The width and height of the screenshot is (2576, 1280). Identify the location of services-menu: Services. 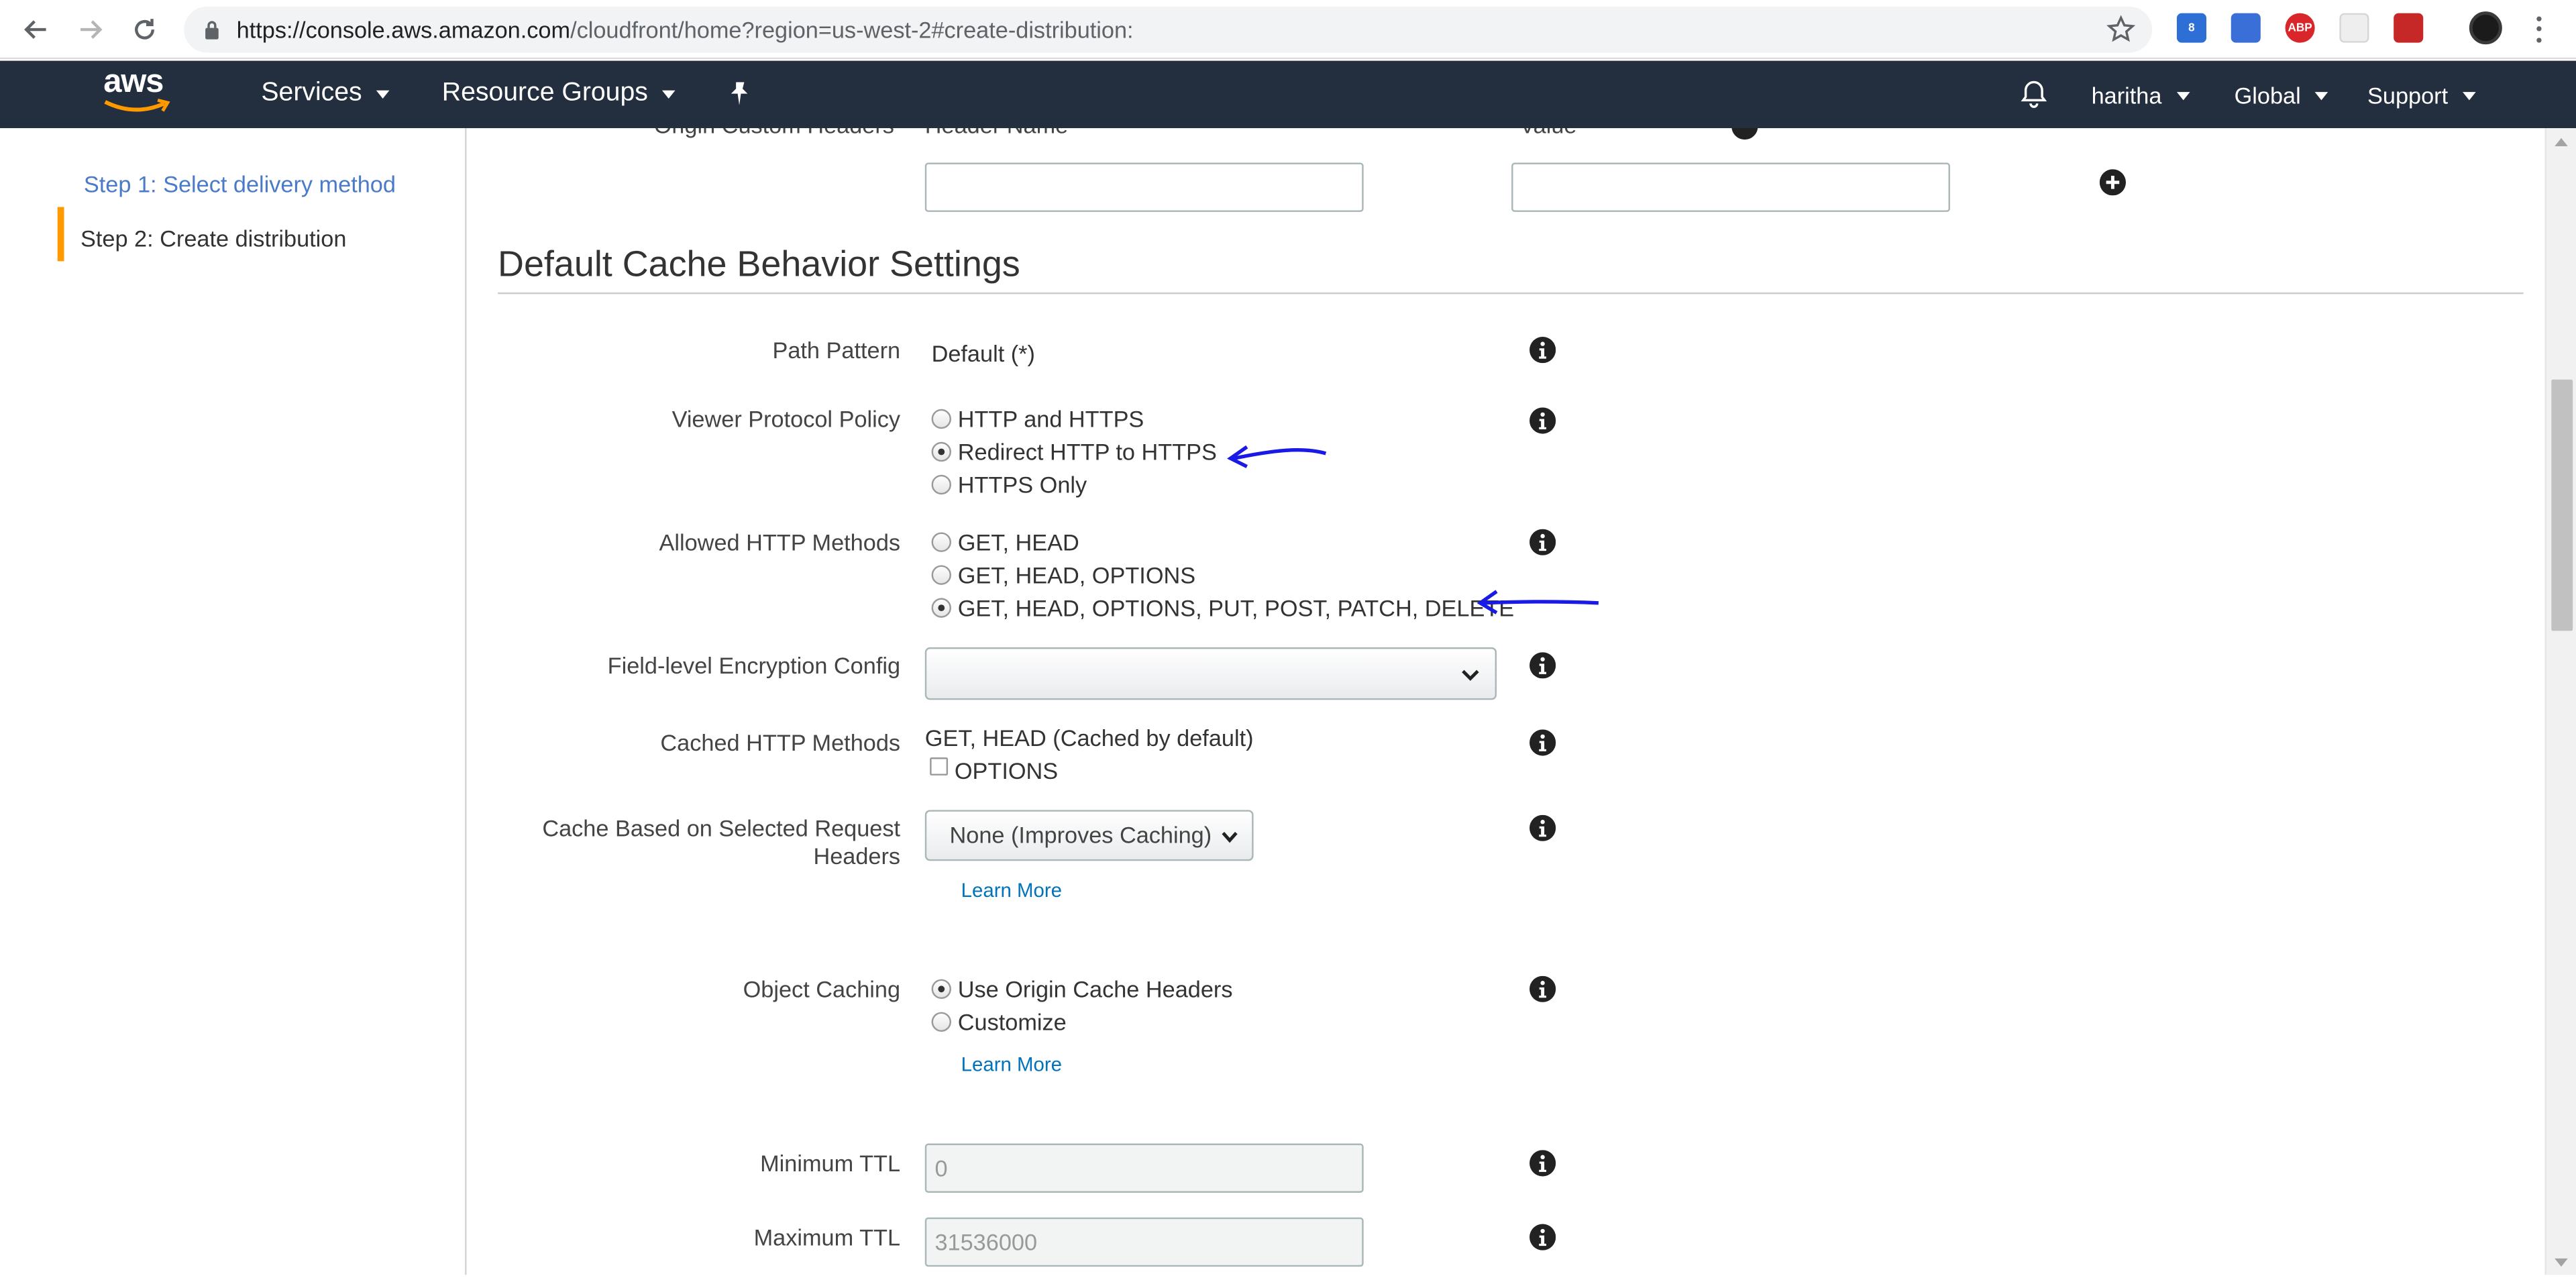
(325, 94).